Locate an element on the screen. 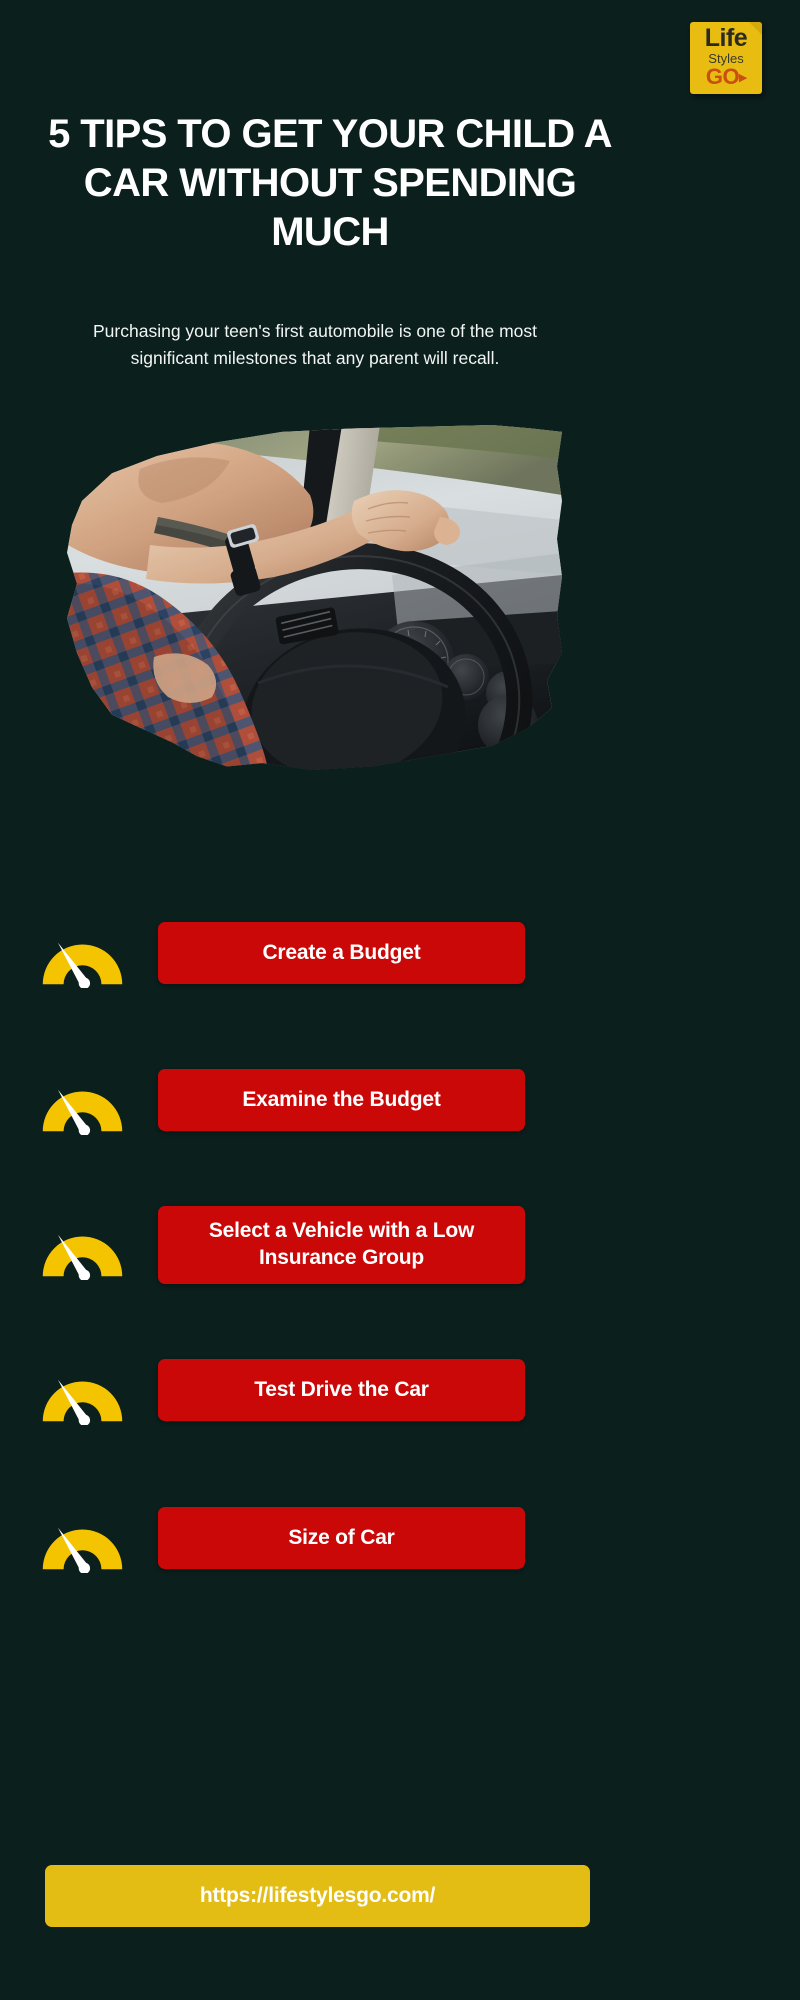  logo-go-word: GO is located at coordinates (722, 76).